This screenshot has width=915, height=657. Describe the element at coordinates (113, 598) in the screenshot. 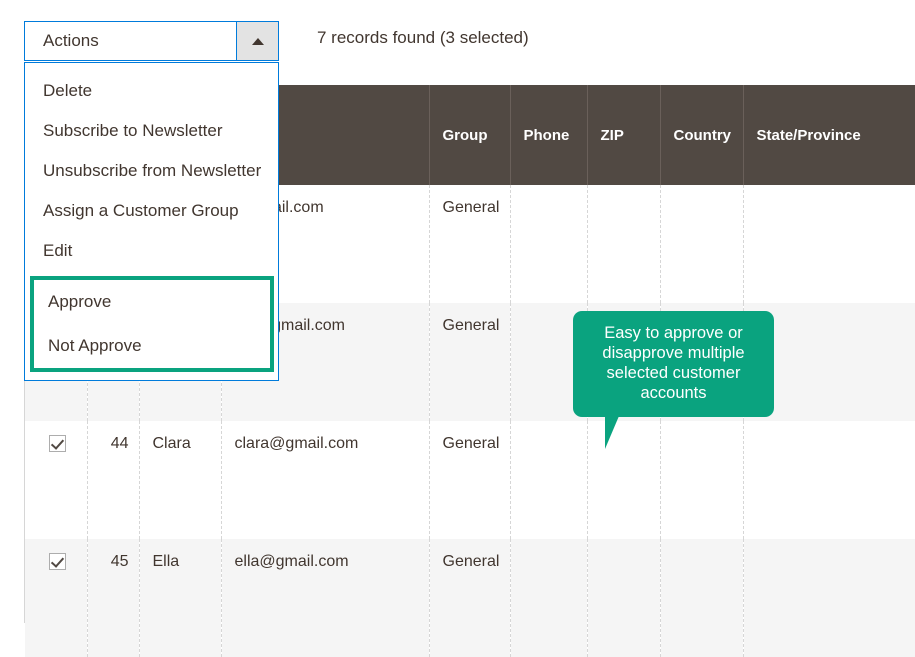

I see `cell-id: 45` at that location.